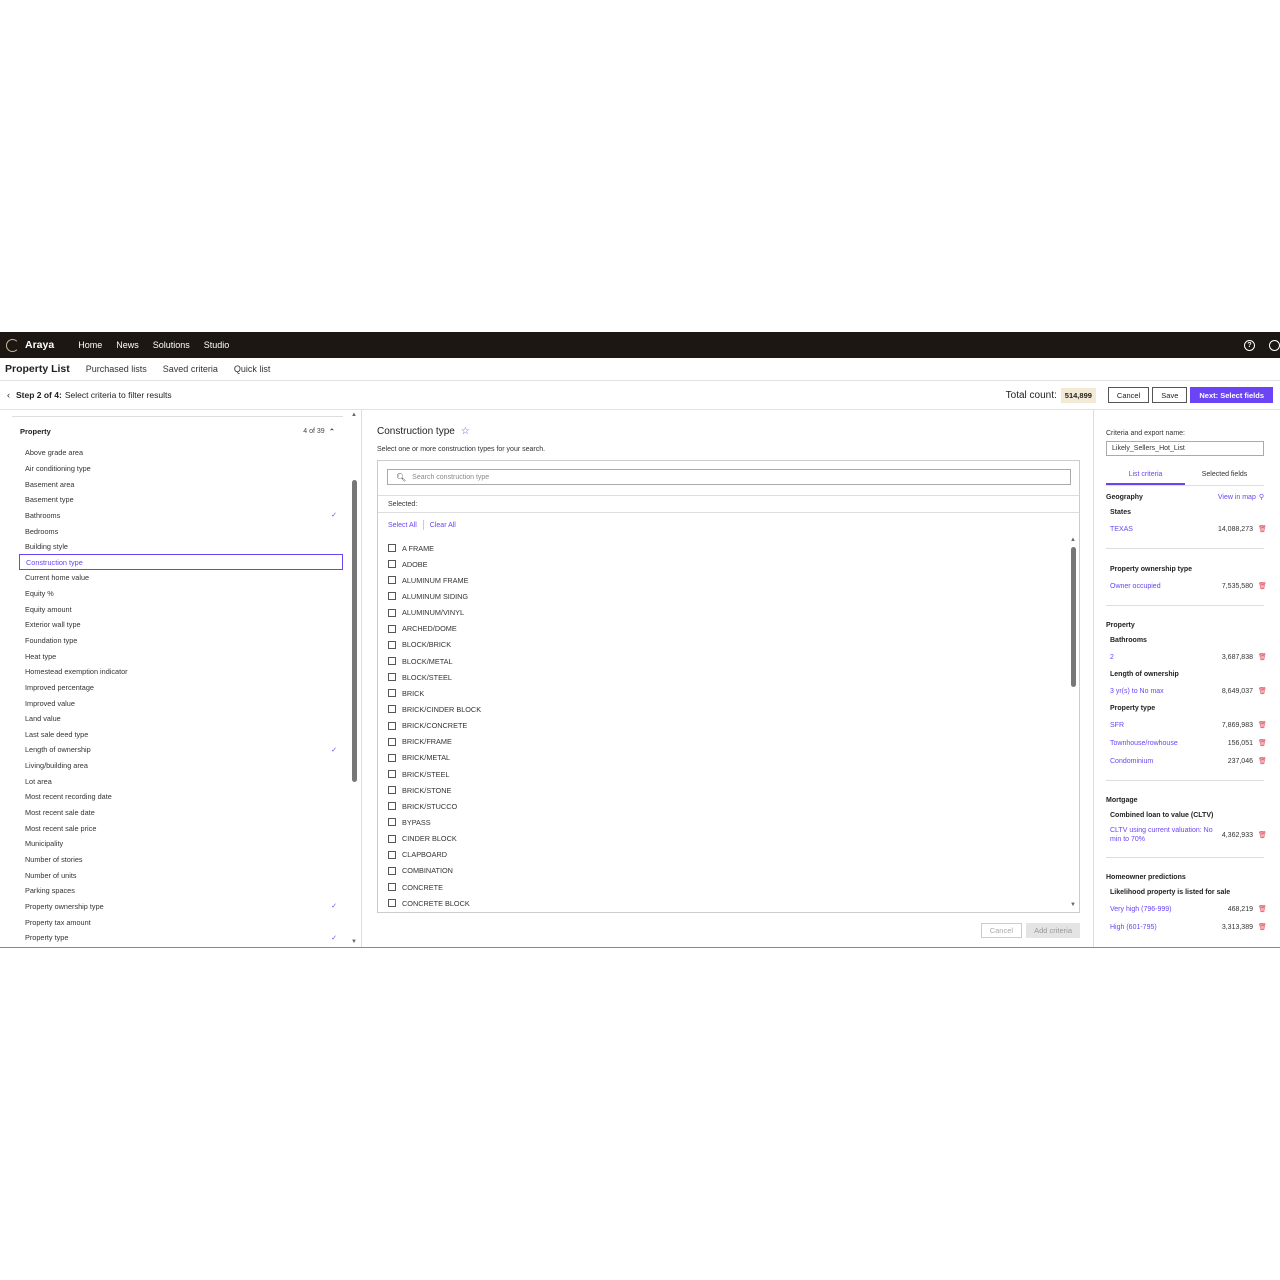 The height and width of the screenshot is (1280, 1280). I want to click on options-scrollbar: ▲ ▼, so click(1073, 722).